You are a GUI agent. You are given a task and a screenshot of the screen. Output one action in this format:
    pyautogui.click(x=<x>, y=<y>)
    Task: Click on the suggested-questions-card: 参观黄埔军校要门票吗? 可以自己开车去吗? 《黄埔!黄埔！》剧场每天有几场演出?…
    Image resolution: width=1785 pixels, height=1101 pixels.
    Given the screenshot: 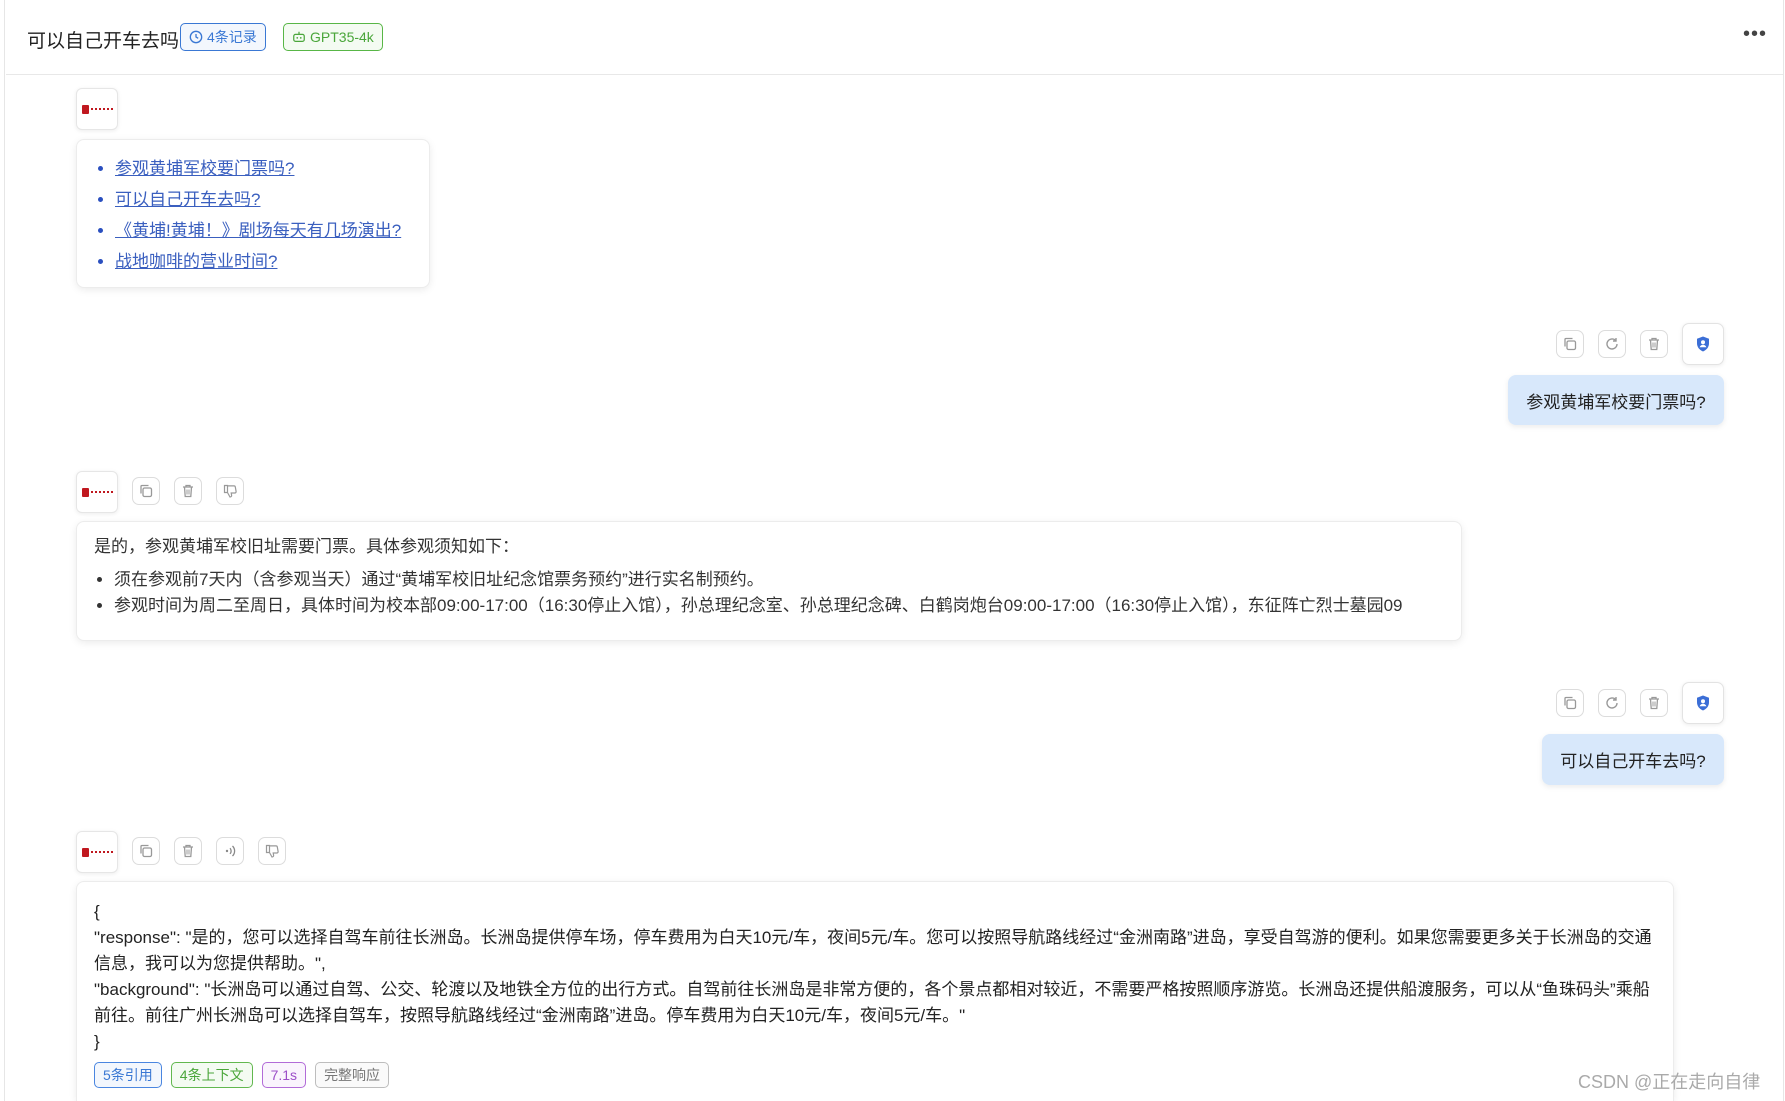 What is the action you would take?
    pyautogui.click(x=253, y=213)
    